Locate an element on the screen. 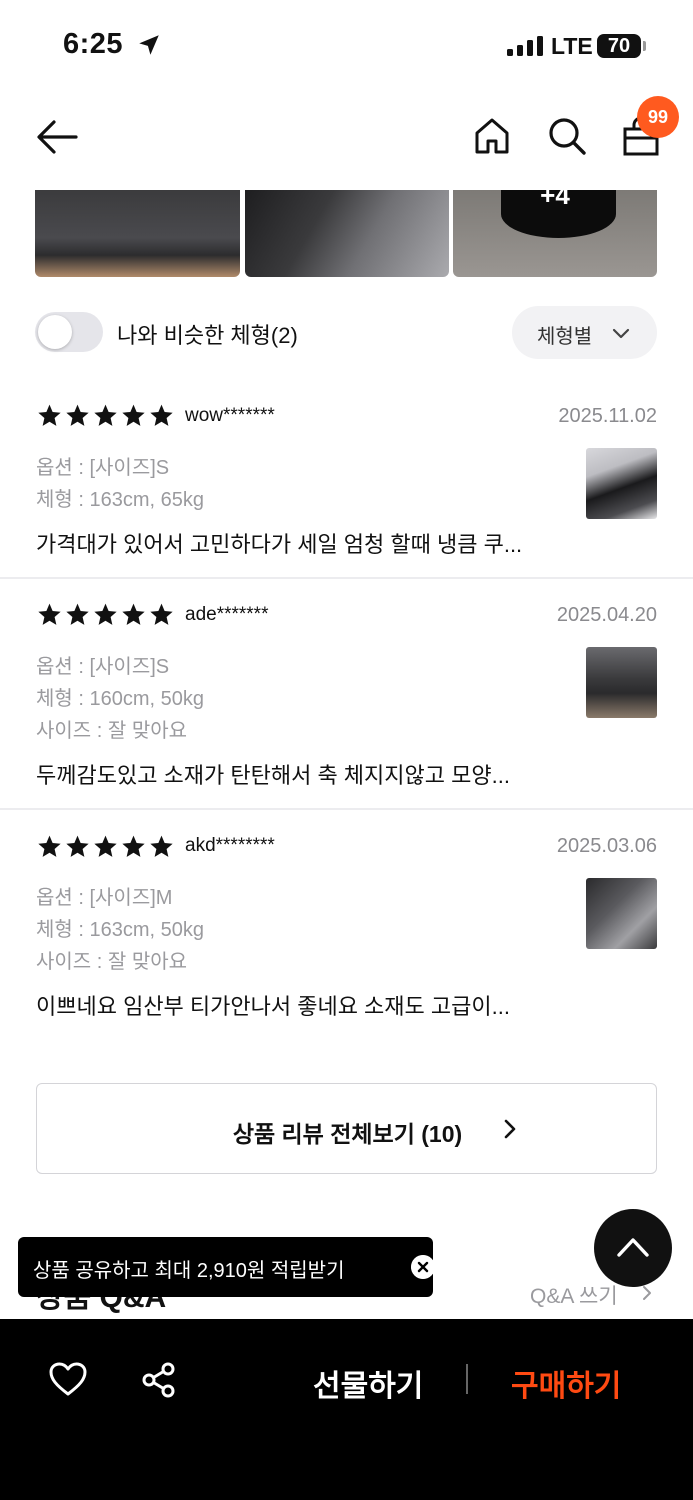 The height and width of the screenshot is (1500, 693). reviewer-name: akd******** is located at coordinates (230, 845).